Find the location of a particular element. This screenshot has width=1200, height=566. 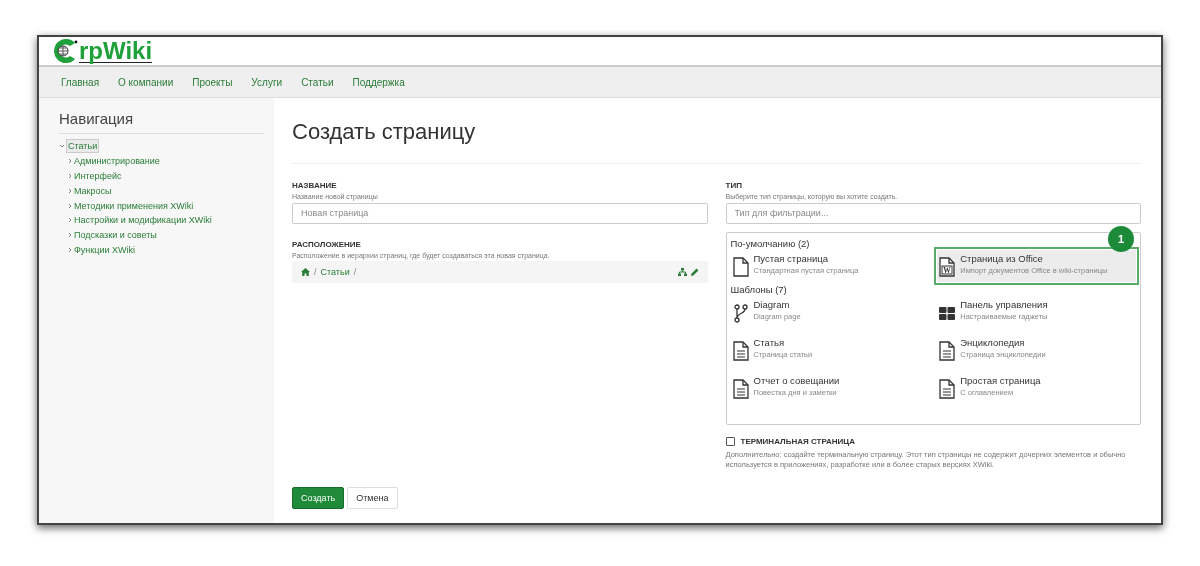

tree-item: Администрирование is located at coordinates (117, 161).